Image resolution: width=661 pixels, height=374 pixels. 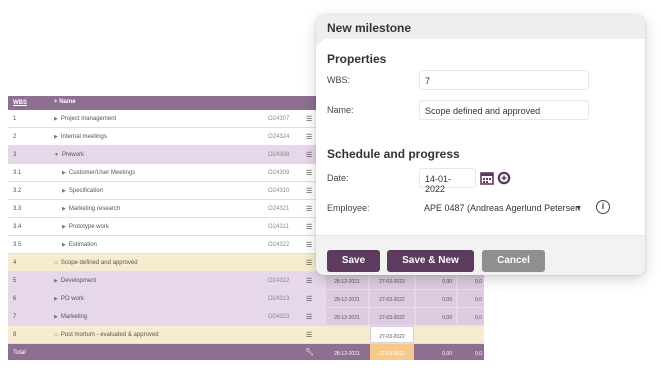 What do you see at coordinates (279, 209) in the screenshot?
I see `row-code: O24321` at bounding box center [279, 209].